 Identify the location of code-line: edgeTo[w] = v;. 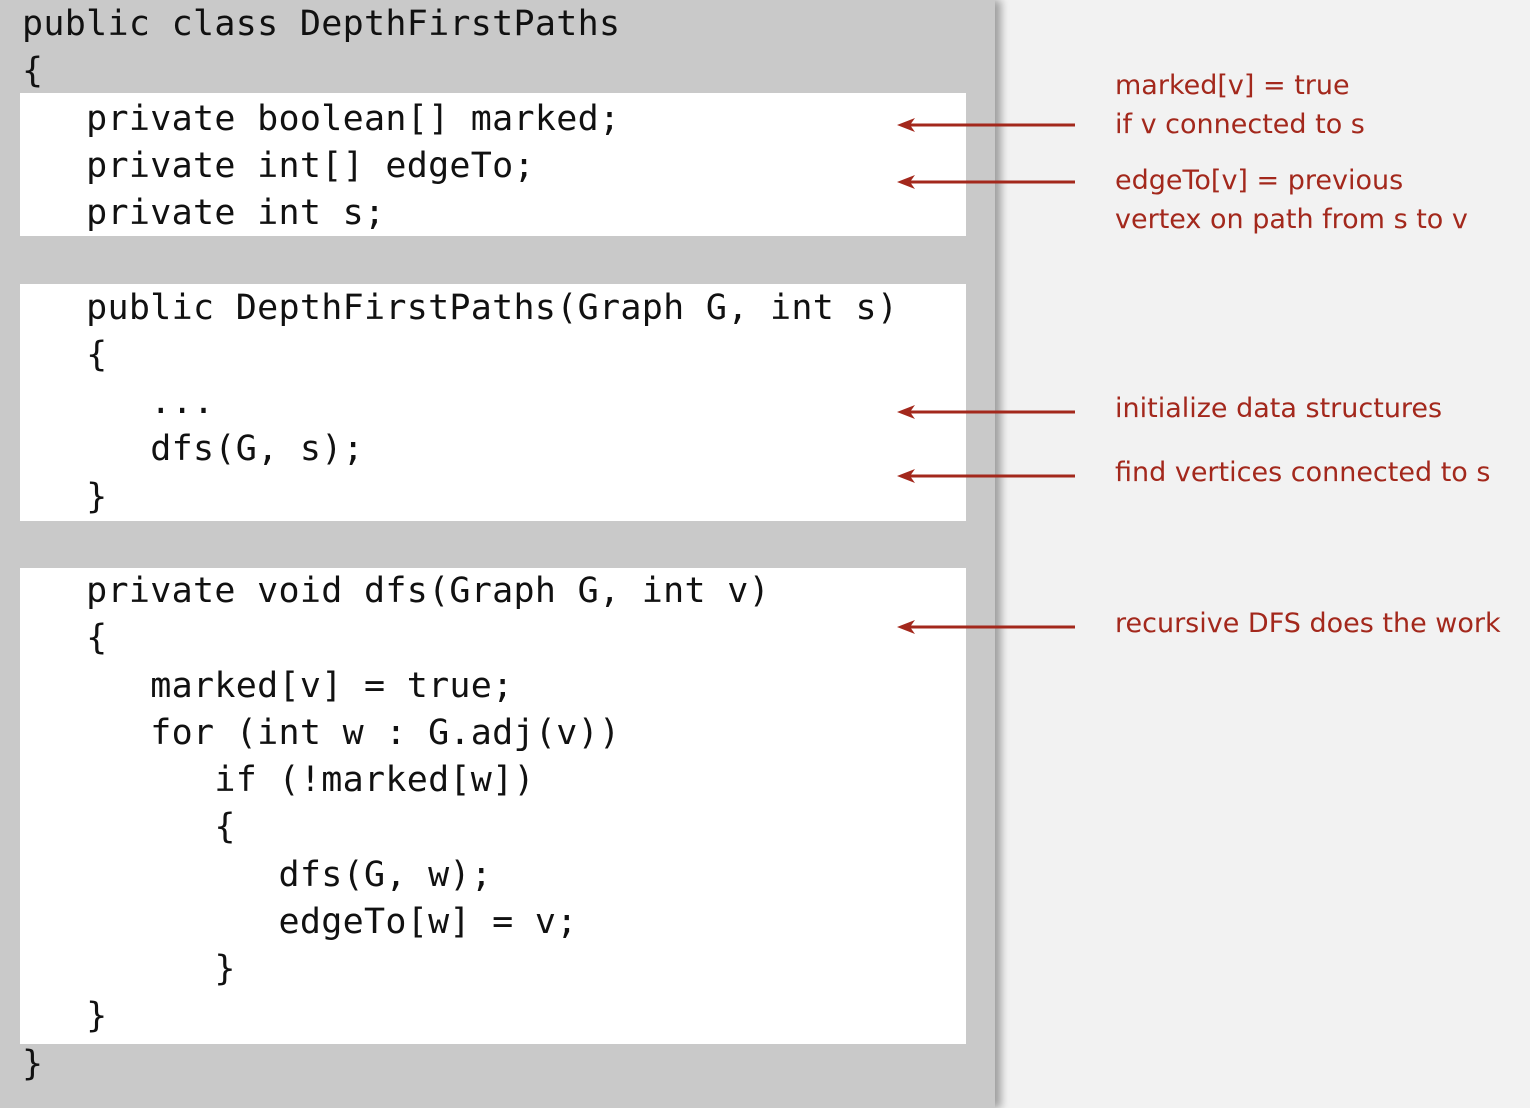
(300, 921).